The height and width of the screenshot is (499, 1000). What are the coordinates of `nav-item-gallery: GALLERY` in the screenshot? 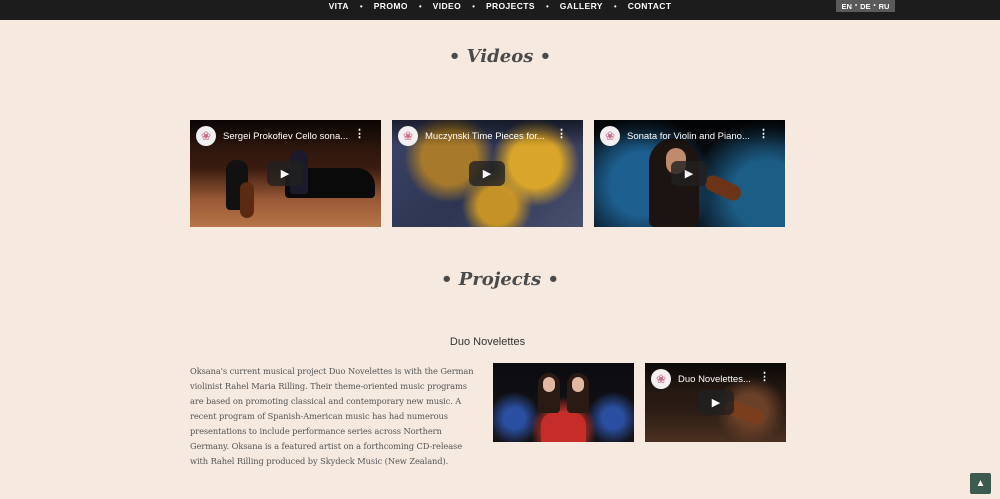 It's located at (581, 6).